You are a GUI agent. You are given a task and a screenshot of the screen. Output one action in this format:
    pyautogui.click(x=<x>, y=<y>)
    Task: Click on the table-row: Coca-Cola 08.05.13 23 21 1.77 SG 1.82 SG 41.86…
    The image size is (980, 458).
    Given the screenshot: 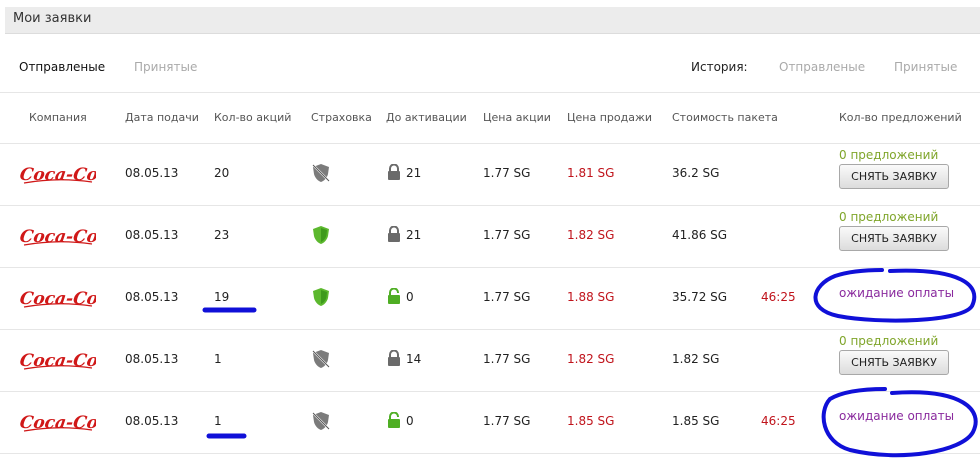 What is the action you would take?
    pyautogui.click(x=490, y=236)
    